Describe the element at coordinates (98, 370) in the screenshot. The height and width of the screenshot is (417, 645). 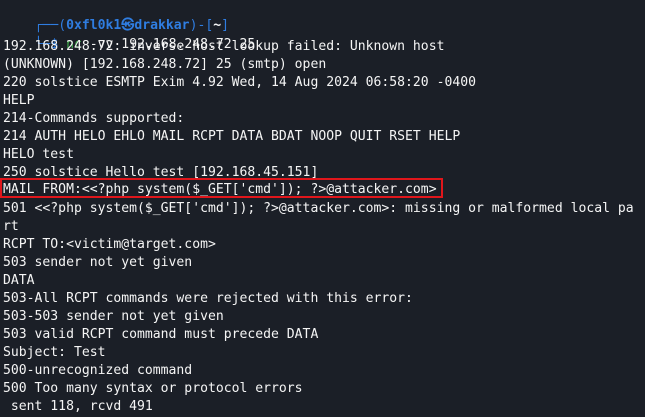
I see `output-line-19: 500-unrecognized command` at that location.